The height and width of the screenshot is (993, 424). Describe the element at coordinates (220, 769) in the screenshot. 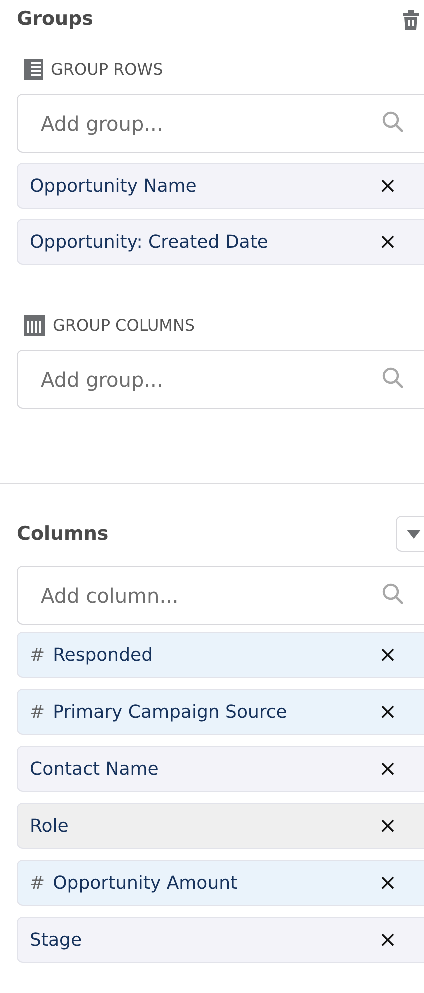

I see `column-pill: Contact Name ×` at that location.